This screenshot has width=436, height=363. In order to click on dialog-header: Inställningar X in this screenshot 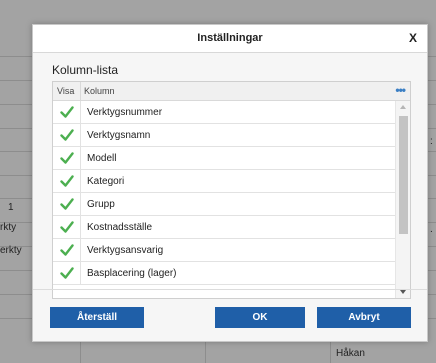, I will do `click(230, 39)`.